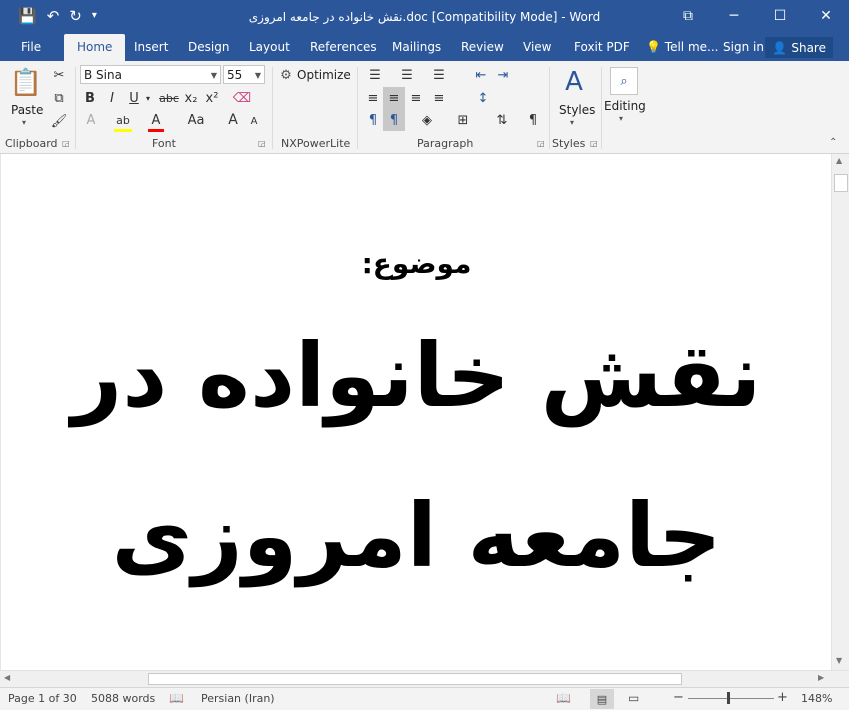  I want to click on tab-review: Review, so click(482, 47).